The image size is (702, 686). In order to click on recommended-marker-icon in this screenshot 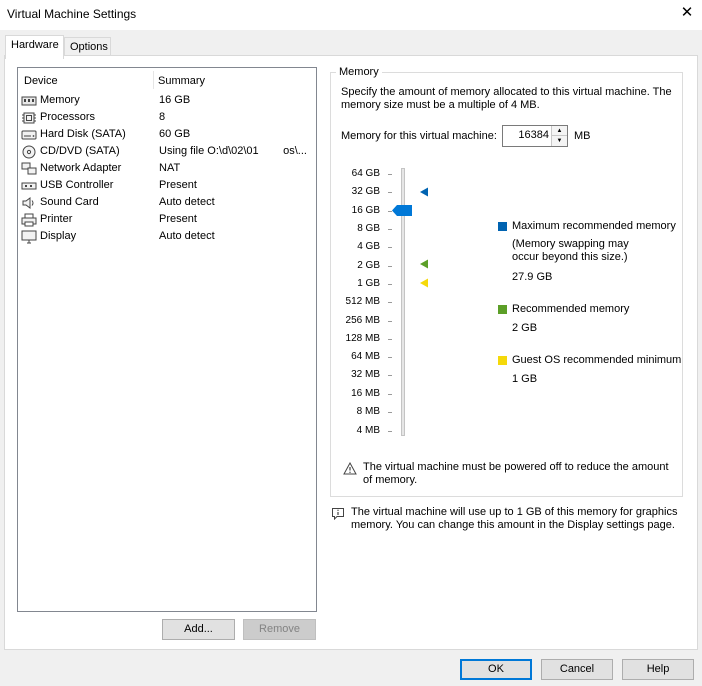, I will do `click(424, 264)`.